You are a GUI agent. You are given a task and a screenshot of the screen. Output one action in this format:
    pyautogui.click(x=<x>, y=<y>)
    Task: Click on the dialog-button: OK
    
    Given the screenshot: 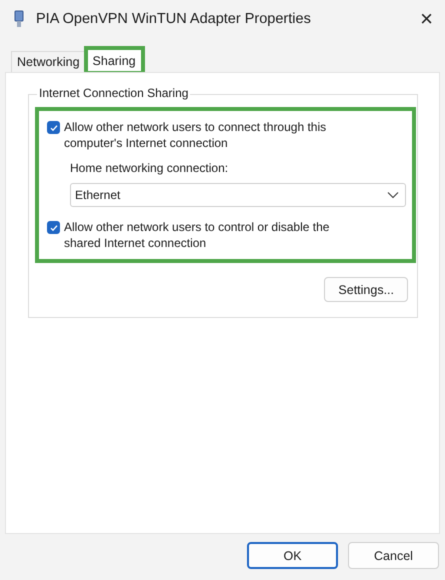 What is the action you would take?
    pyautogui.click(x=292, y=555)
    